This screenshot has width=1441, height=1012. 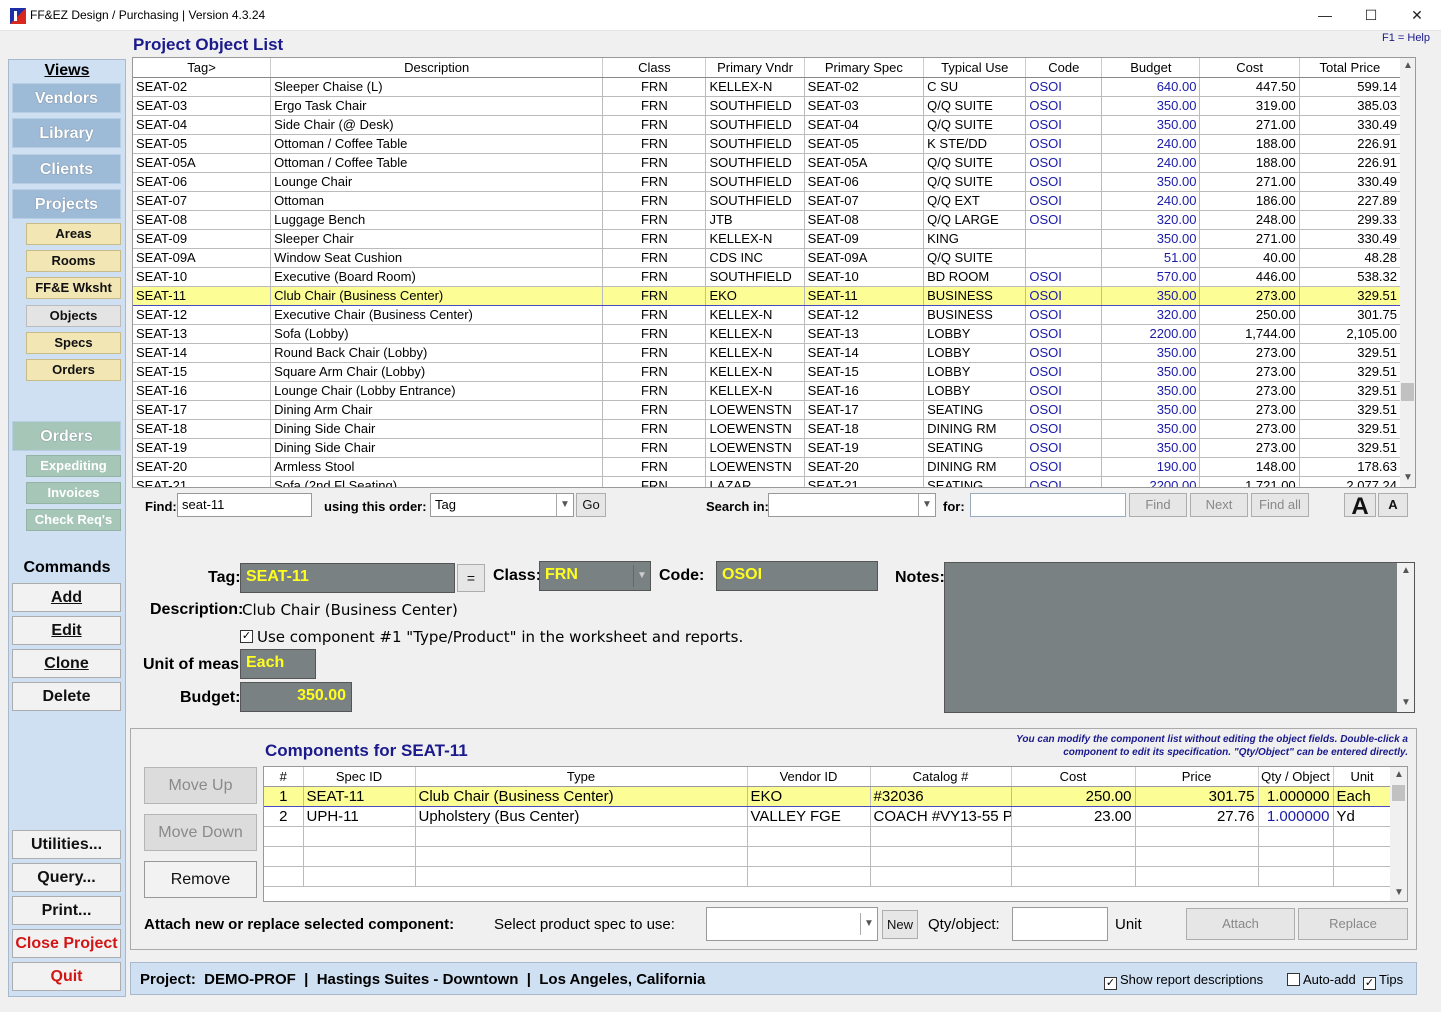 What do you see at coordinates (73, 343) in the screenshot?
I see `nav-specs: Specs` at bounding box center [73, 343].